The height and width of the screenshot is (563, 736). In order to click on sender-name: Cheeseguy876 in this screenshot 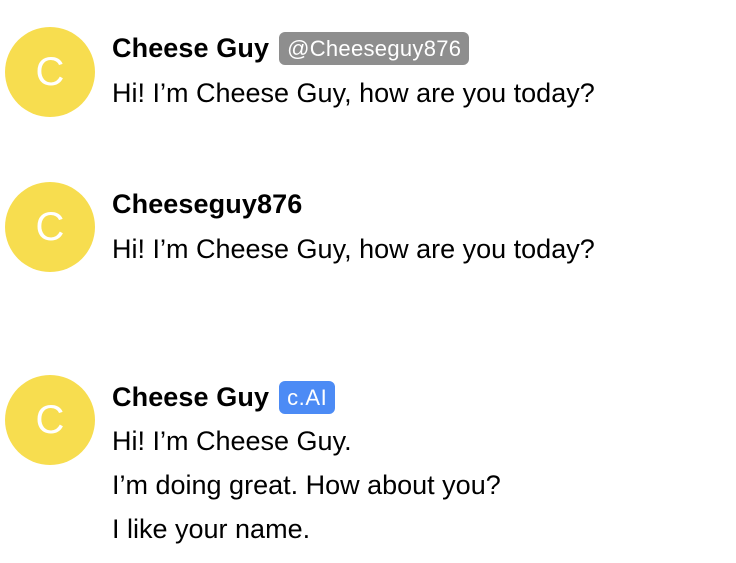, I will do `click(207, 204)`.